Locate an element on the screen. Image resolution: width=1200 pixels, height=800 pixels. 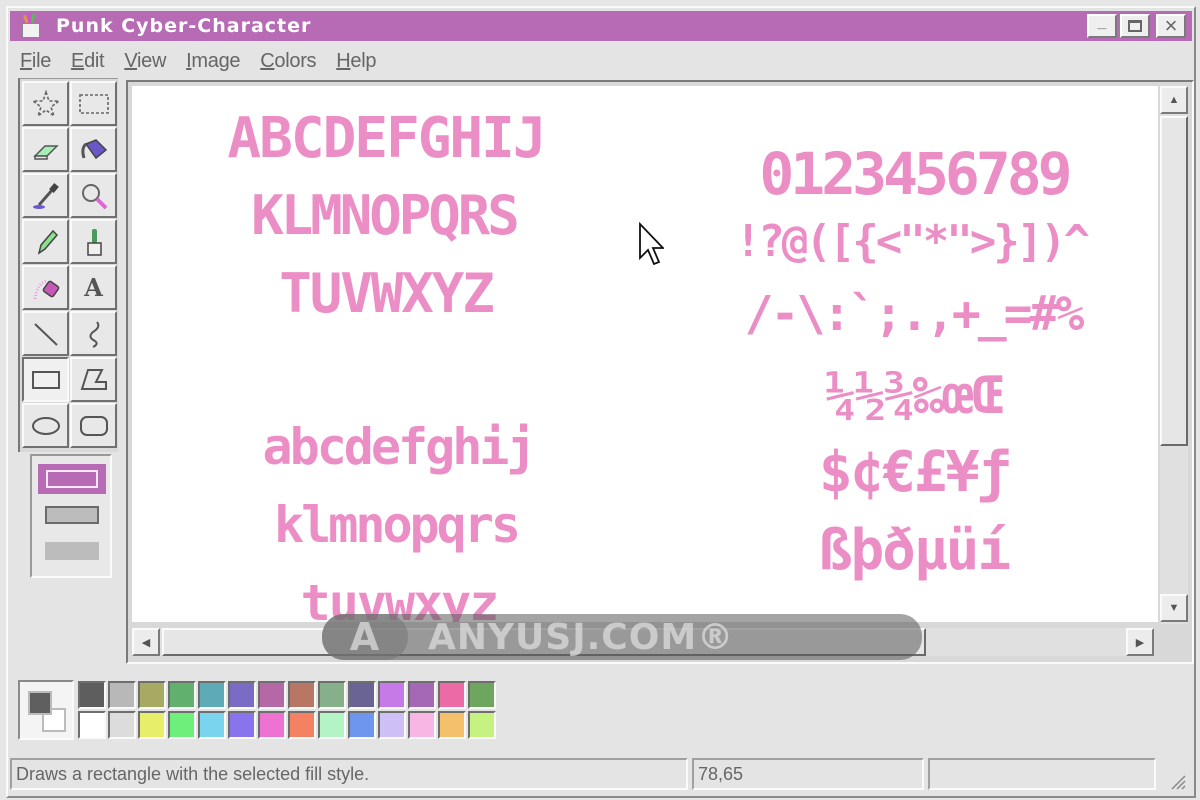
tool-rounded-rectangle is located at coordinates (93, 425).